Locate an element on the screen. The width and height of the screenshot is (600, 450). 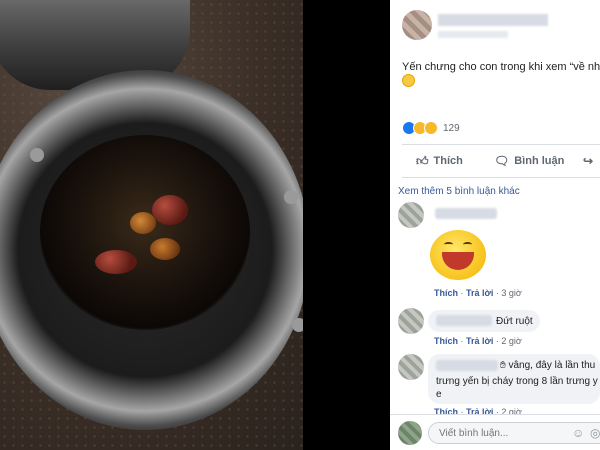
reaction-summary: 129 is located at coordinates (431, 128).